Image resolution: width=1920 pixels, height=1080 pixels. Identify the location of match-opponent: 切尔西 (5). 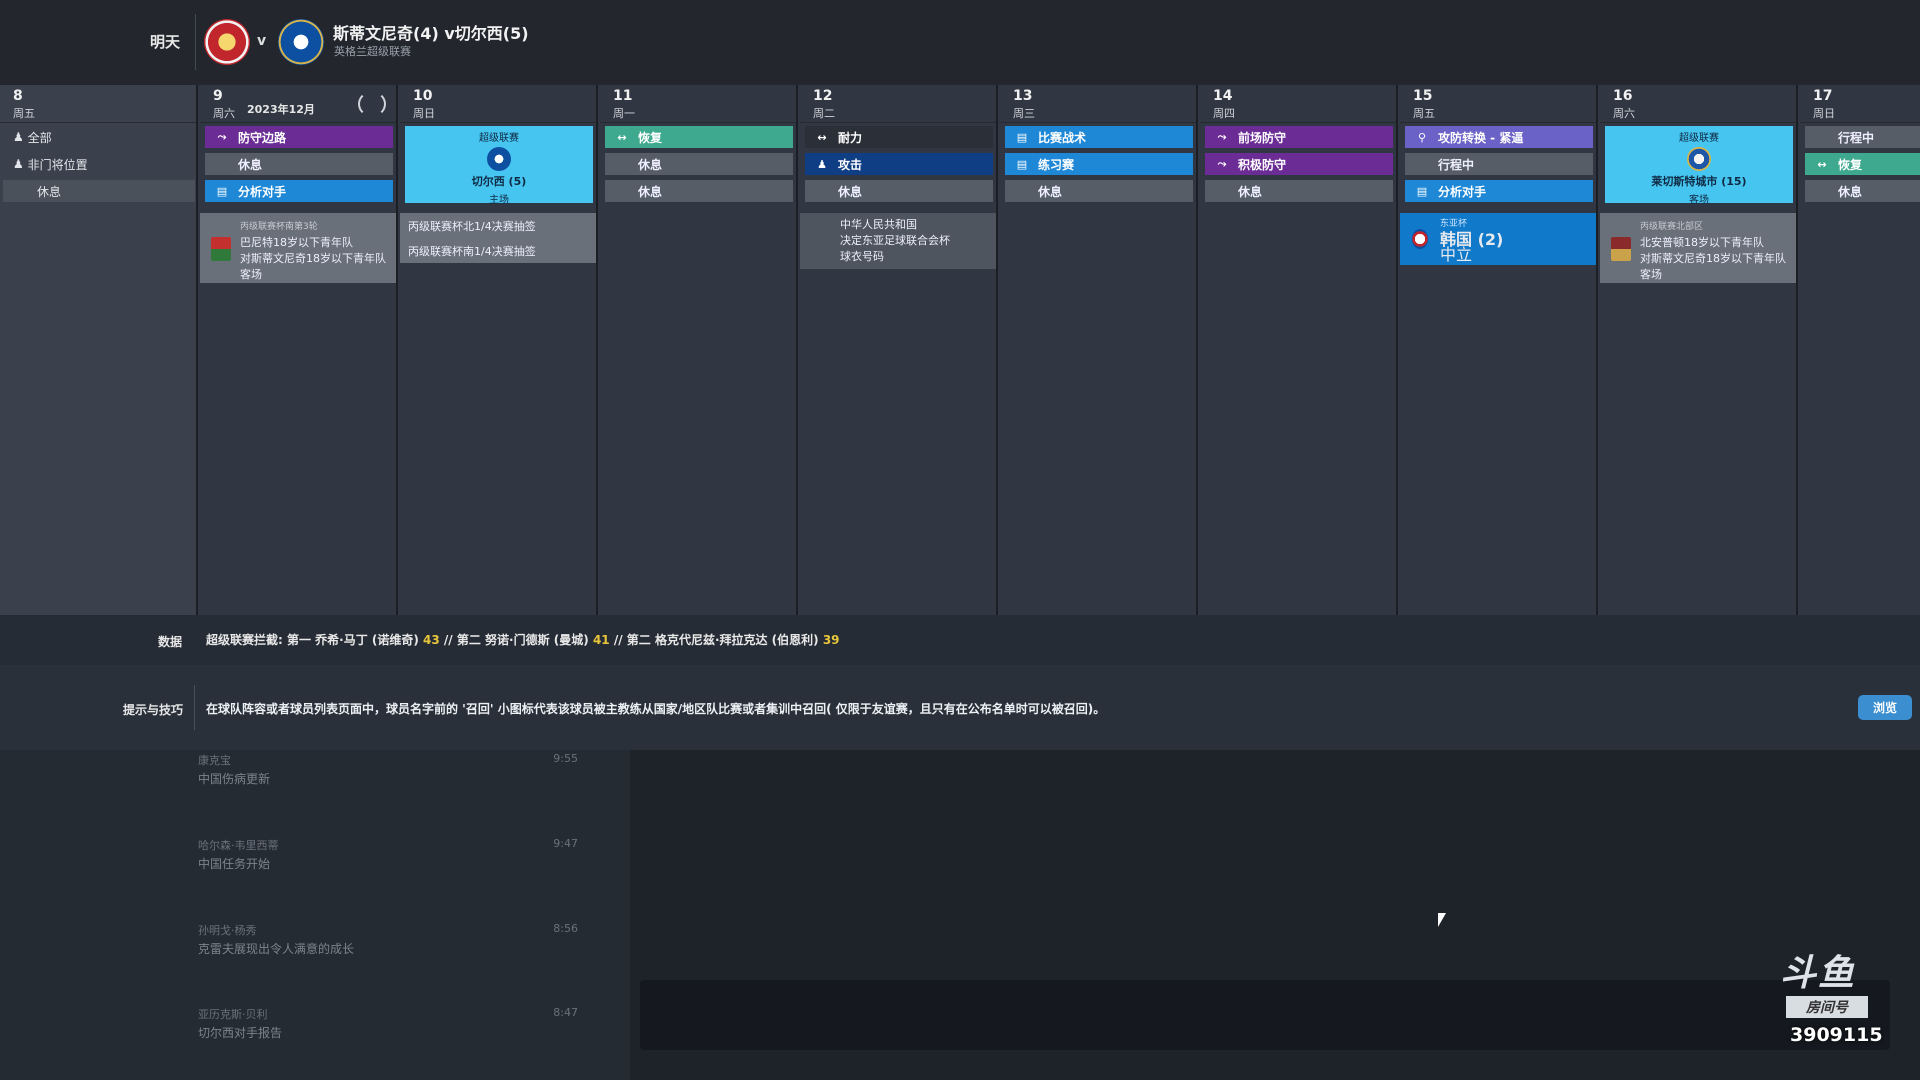
(499, 181).